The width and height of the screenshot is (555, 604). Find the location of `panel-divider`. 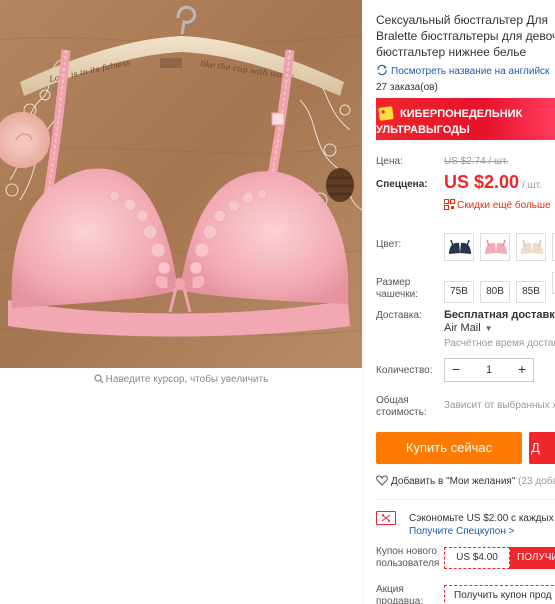

panel-divider is located at coordinates (362, 302).